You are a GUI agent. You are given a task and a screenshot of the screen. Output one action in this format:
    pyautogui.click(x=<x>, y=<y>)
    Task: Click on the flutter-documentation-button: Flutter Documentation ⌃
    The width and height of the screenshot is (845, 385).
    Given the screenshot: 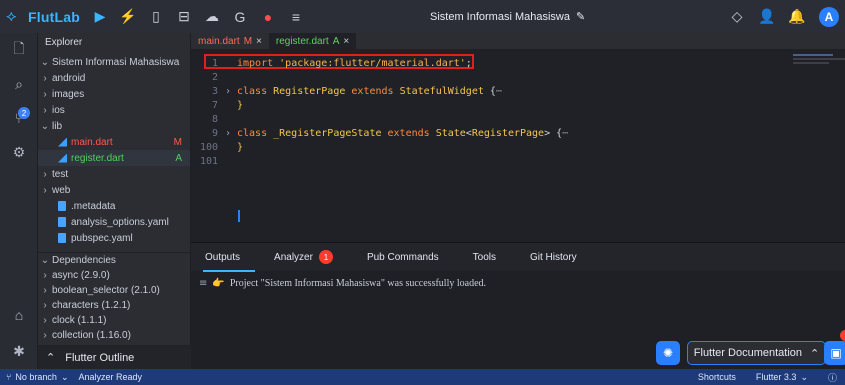 What is the action you would take?
    pyautogui.click(x=756, y=353)
    